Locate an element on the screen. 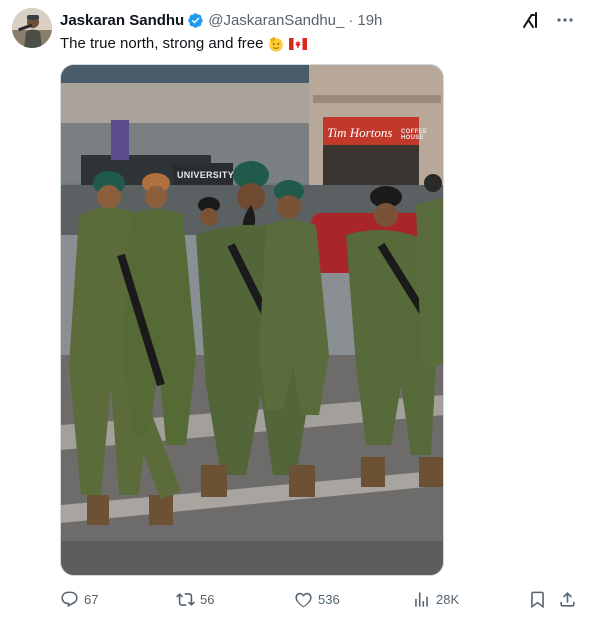  saluting-face-icon is located at coordinates (276, 44).